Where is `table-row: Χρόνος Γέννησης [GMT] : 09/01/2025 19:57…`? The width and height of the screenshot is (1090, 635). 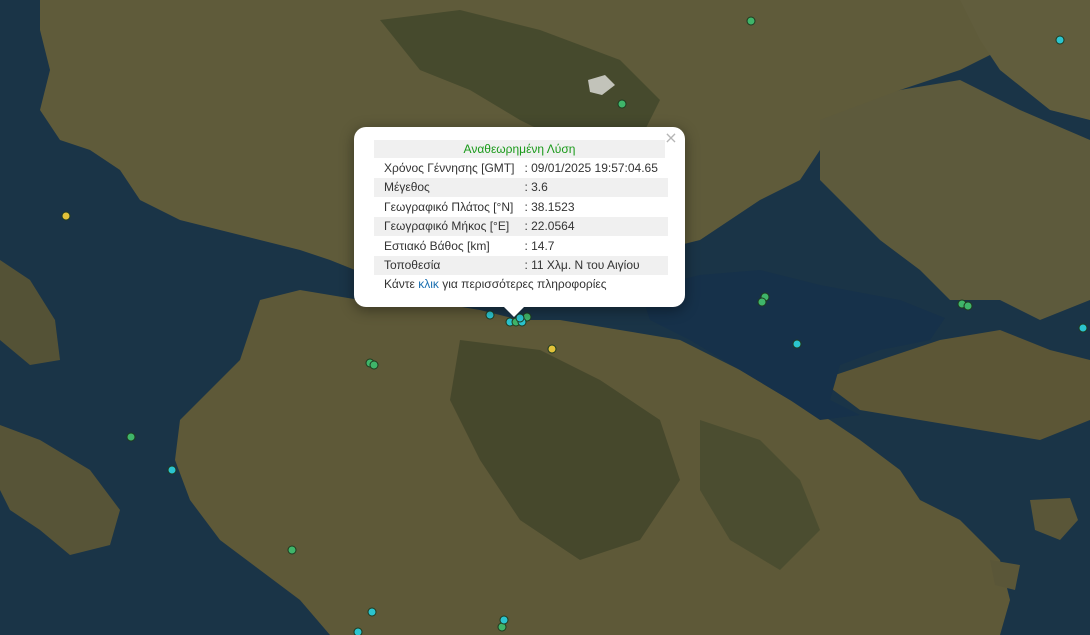 table-row: Χρόνος Γέννησης [GMT] : 09/01/2025 19:57… is located at coordinates (521, 168).